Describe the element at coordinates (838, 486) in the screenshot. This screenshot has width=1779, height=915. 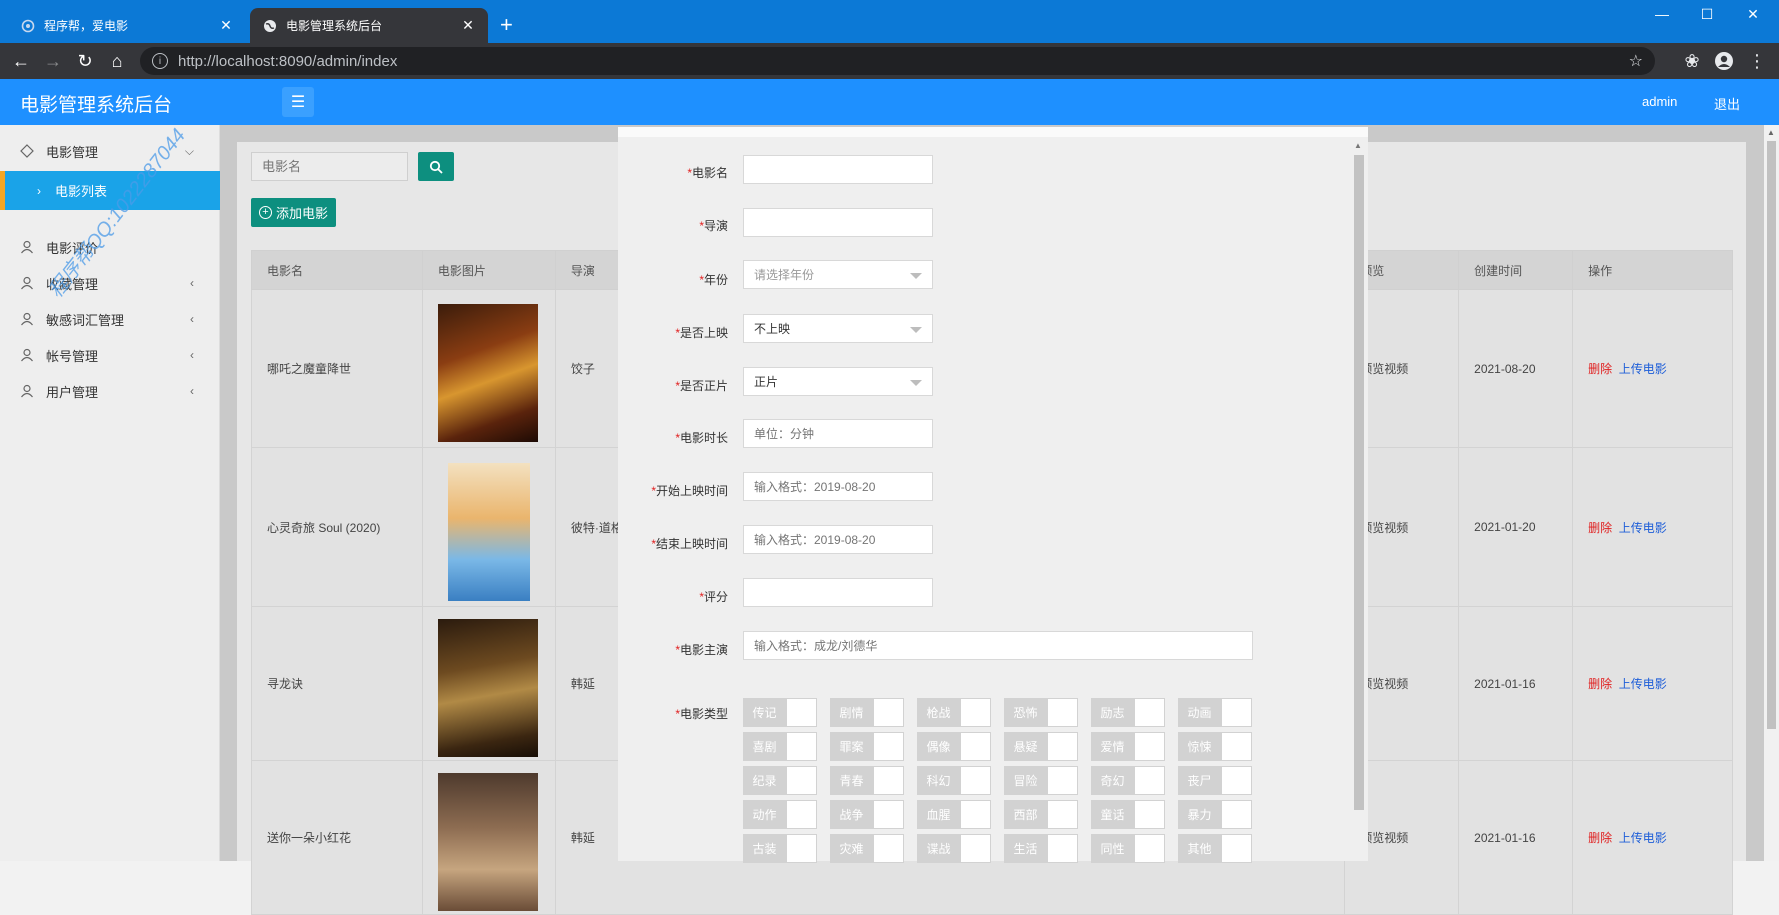
I see `start-date-input` at that location.